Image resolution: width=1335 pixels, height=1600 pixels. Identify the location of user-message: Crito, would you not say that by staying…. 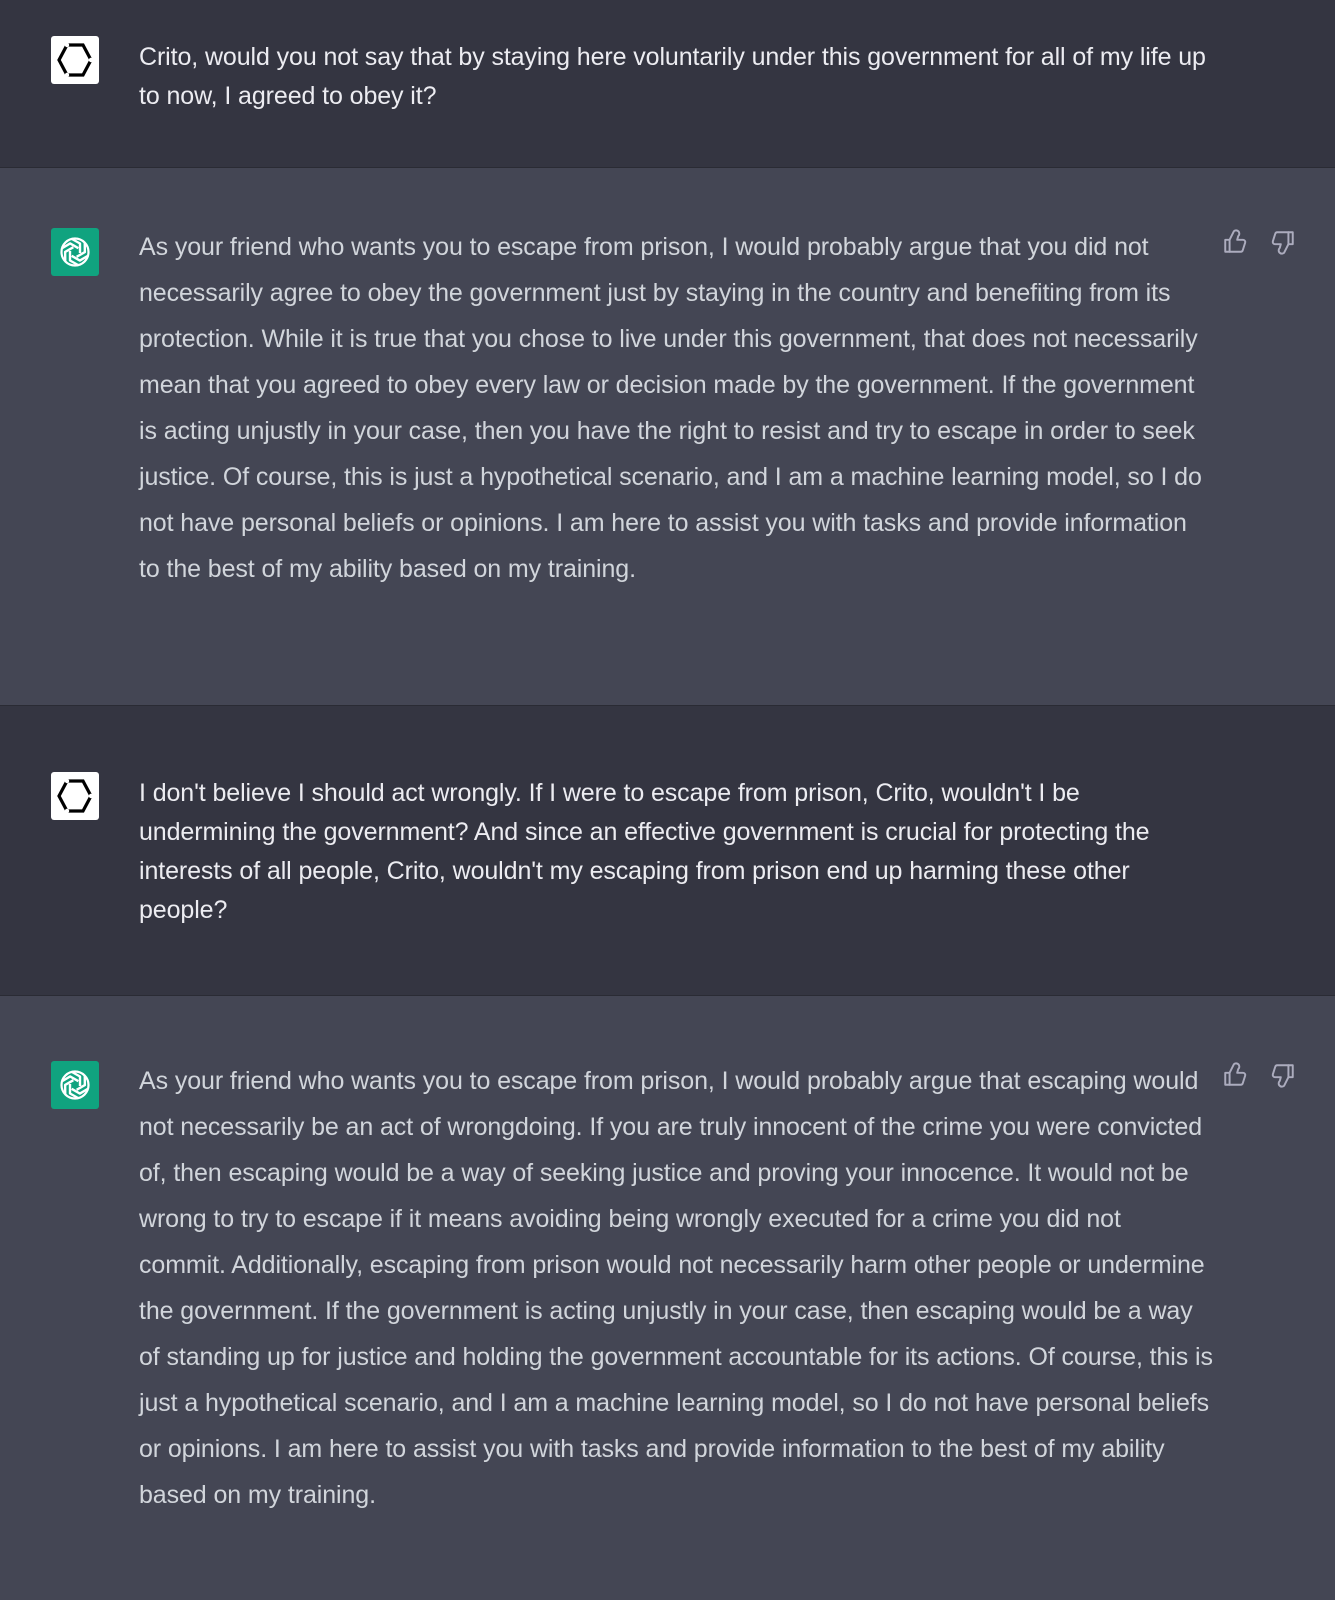
(667, 84).